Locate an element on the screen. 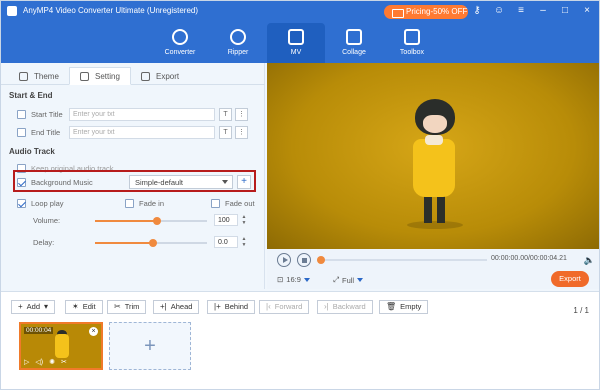  trash-icon: 🗑 is located at coordinates (391, 306).